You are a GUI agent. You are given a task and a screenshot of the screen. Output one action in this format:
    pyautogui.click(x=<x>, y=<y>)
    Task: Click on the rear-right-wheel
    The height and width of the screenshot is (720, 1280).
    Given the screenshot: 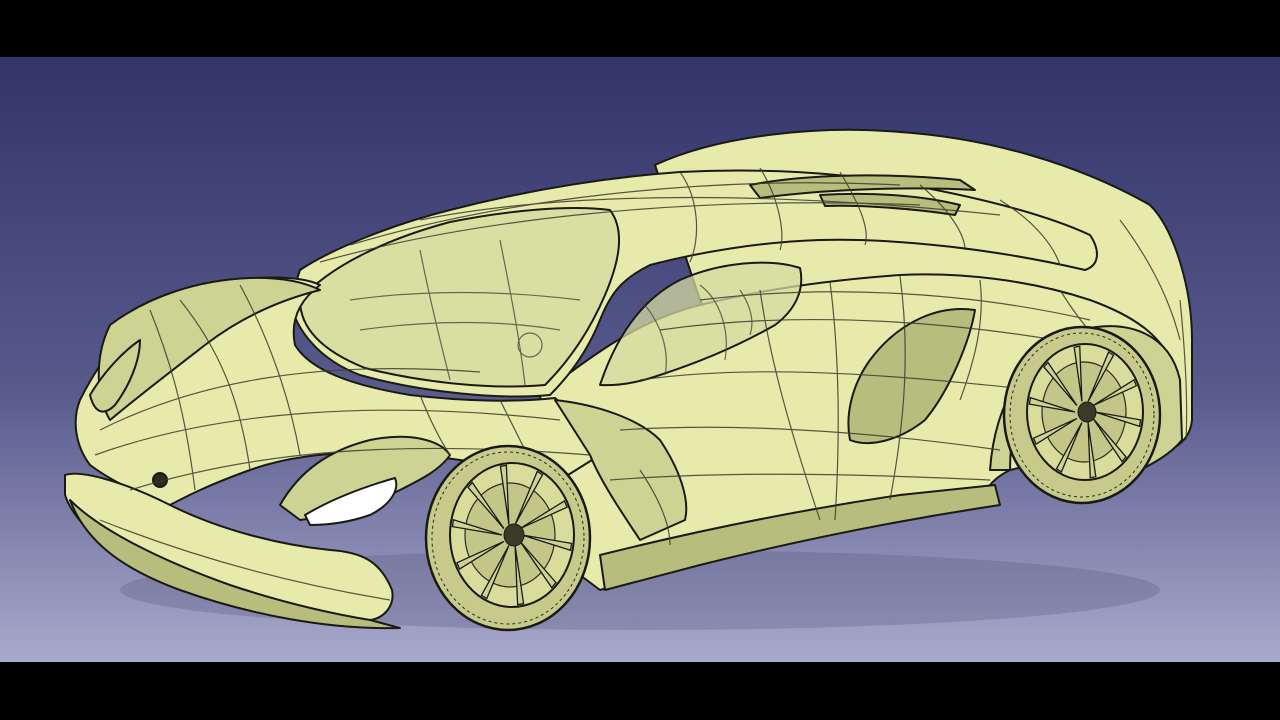 What is the action you would take?
    pyautogui.click(x=1082, y=415)
    